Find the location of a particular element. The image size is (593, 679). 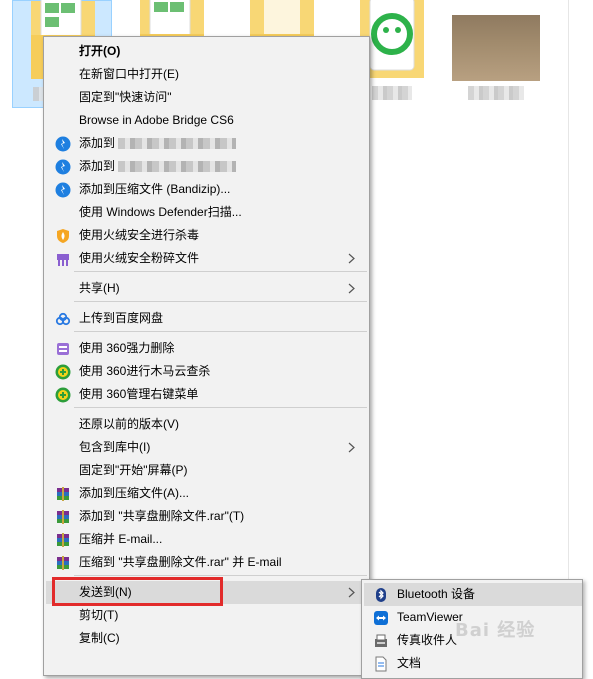

menu-item-label: 固定到"快速访问" is located at coordinates (125, 97).